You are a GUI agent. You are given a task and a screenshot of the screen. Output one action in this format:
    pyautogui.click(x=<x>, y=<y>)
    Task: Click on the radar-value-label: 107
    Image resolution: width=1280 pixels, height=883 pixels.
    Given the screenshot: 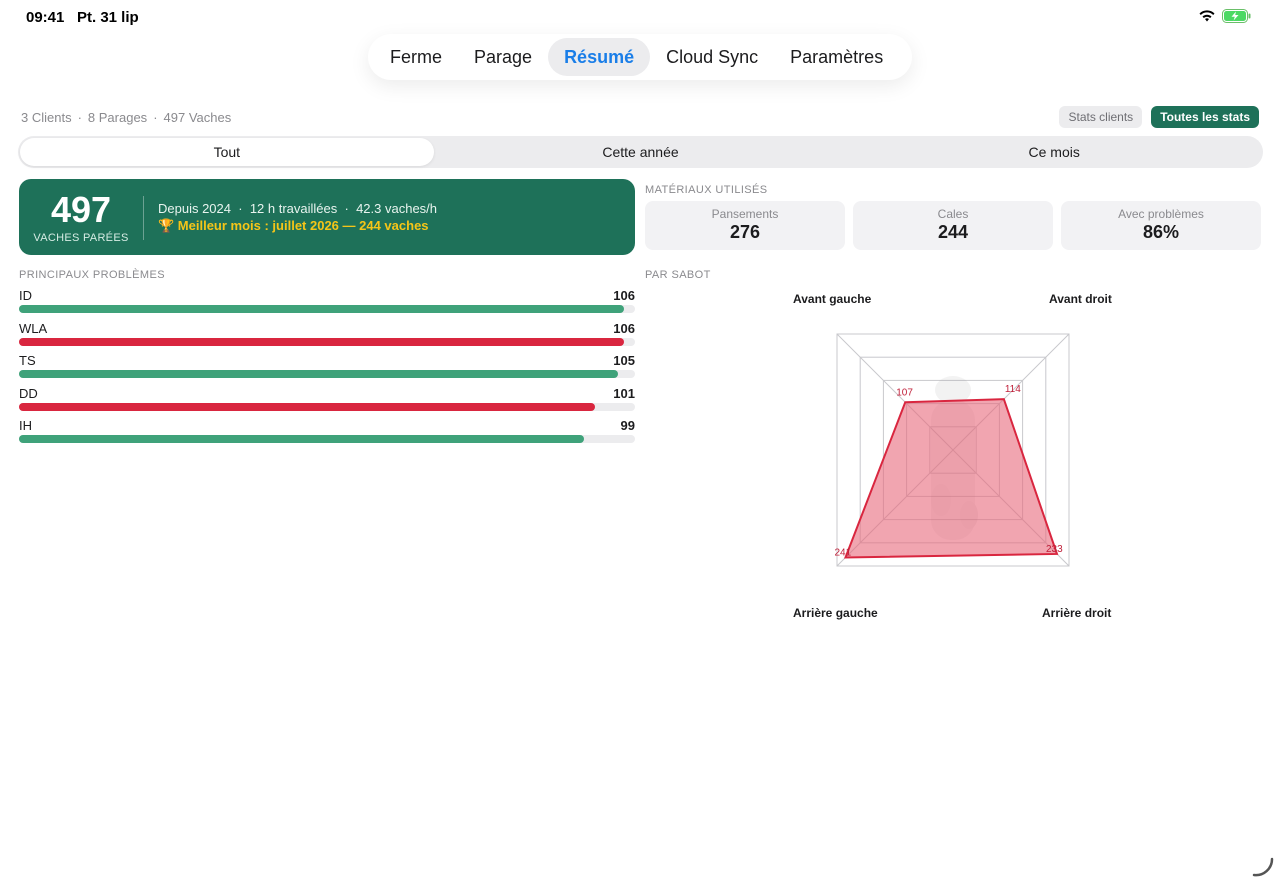 What is the action you would take?
    pyautogui.click(x=904, y=392)
    